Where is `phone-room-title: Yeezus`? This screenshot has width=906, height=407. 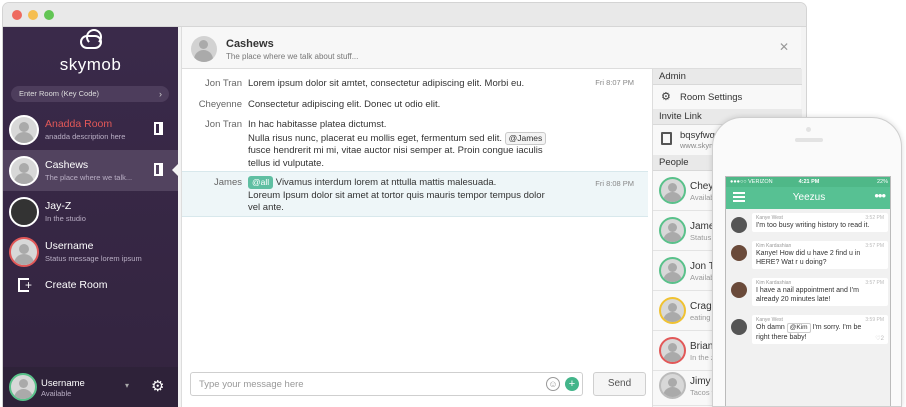 phone-room-title: Yeezus is located at coordinates (809, 197).